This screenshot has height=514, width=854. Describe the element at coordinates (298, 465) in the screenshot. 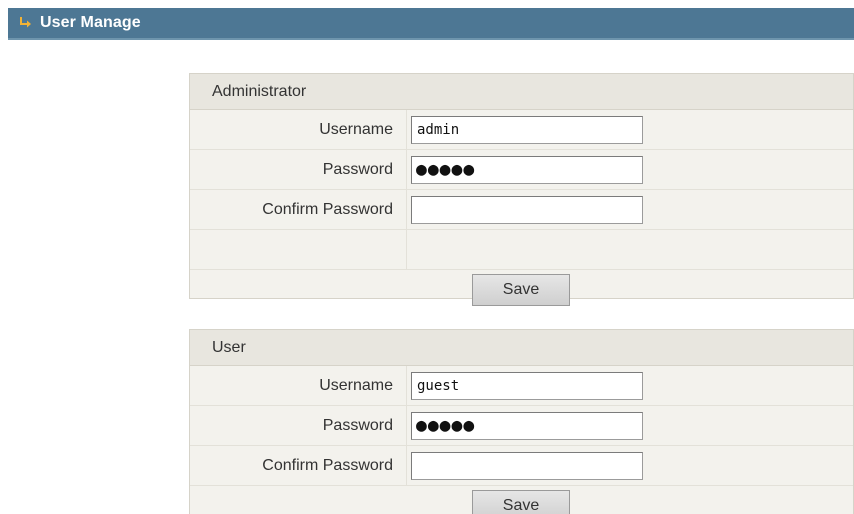

I see `user-confirm-password-label: Confirm Password` at that location.